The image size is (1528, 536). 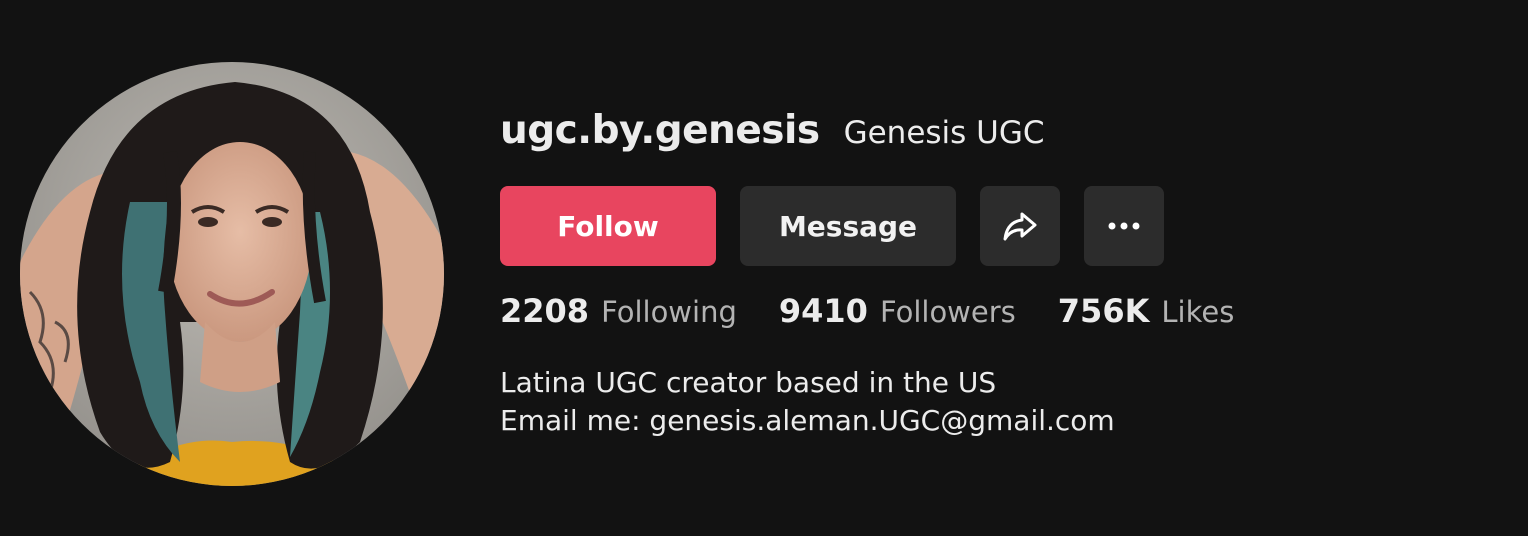 I want to click on share-arrow-icon, so click(x=1020, y=226).